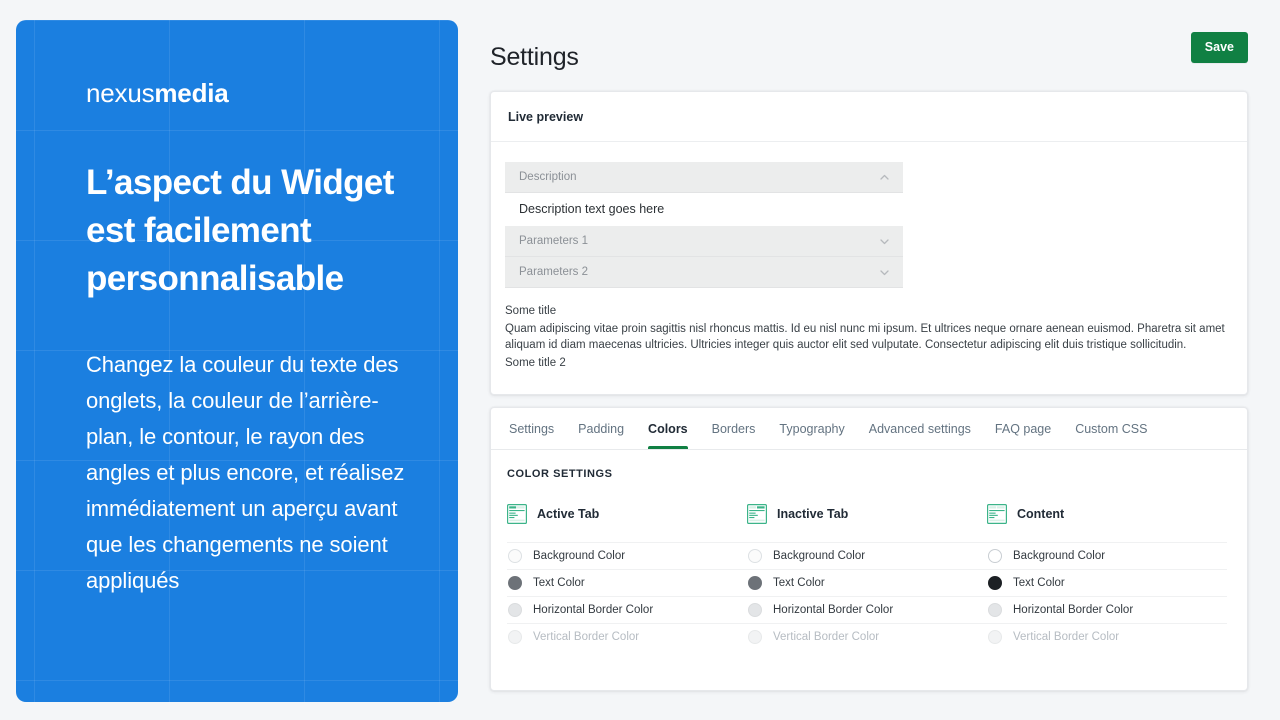  I want to click on accordion-label-parameters-1: Parameters 1, so click(554, 241).